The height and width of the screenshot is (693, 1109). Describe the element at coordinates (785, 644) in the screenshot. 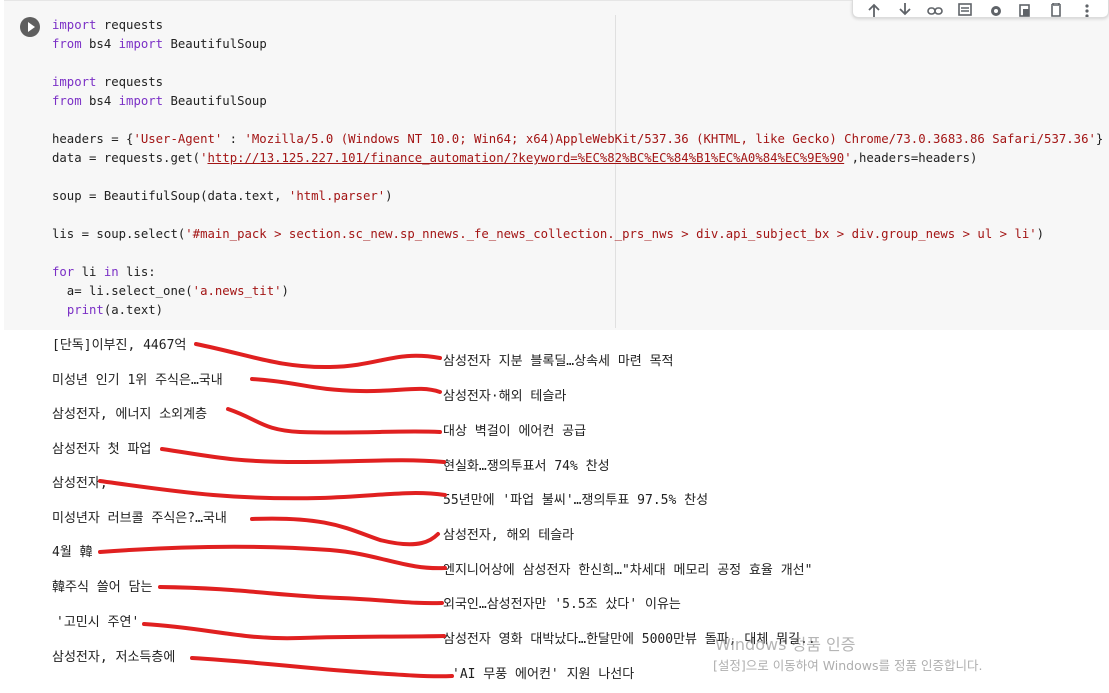

I see `activation-watermark-title: Windows 정품 인증` at that location.